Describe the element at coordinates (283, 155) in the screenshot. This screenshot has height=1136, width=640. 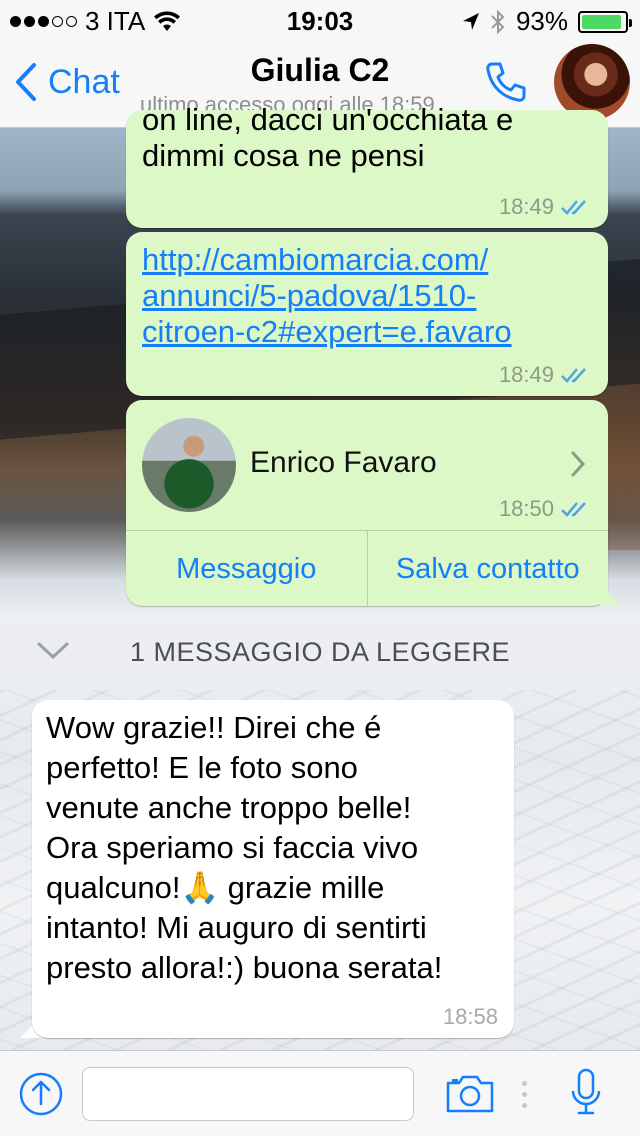
I see `message-text-line: dimmi cosa ne pensi` at that location.